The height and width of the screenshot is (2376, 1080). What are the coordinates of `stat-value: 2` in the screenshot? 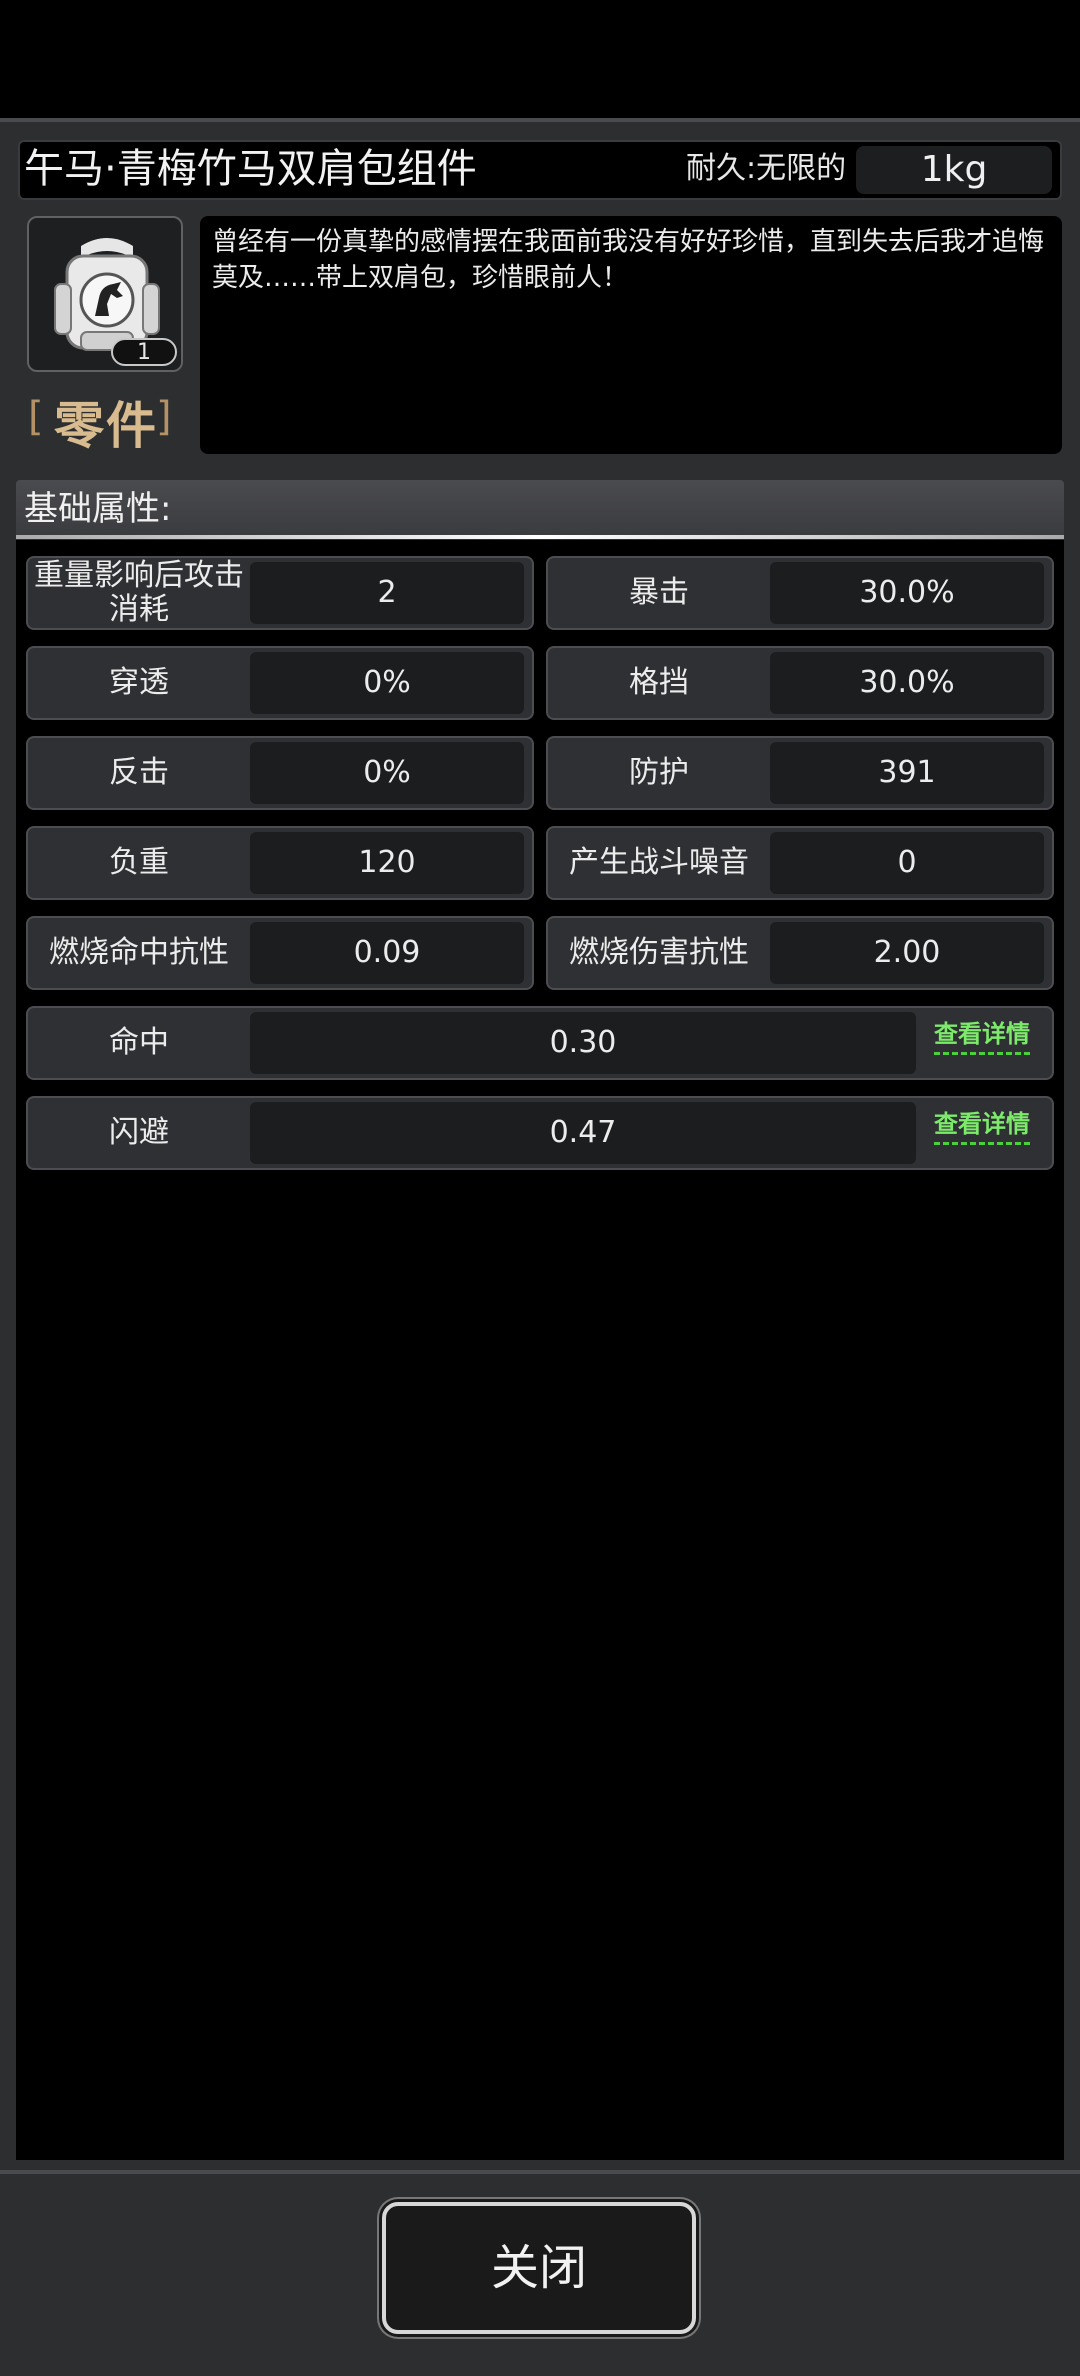 It's located at (387, 593).